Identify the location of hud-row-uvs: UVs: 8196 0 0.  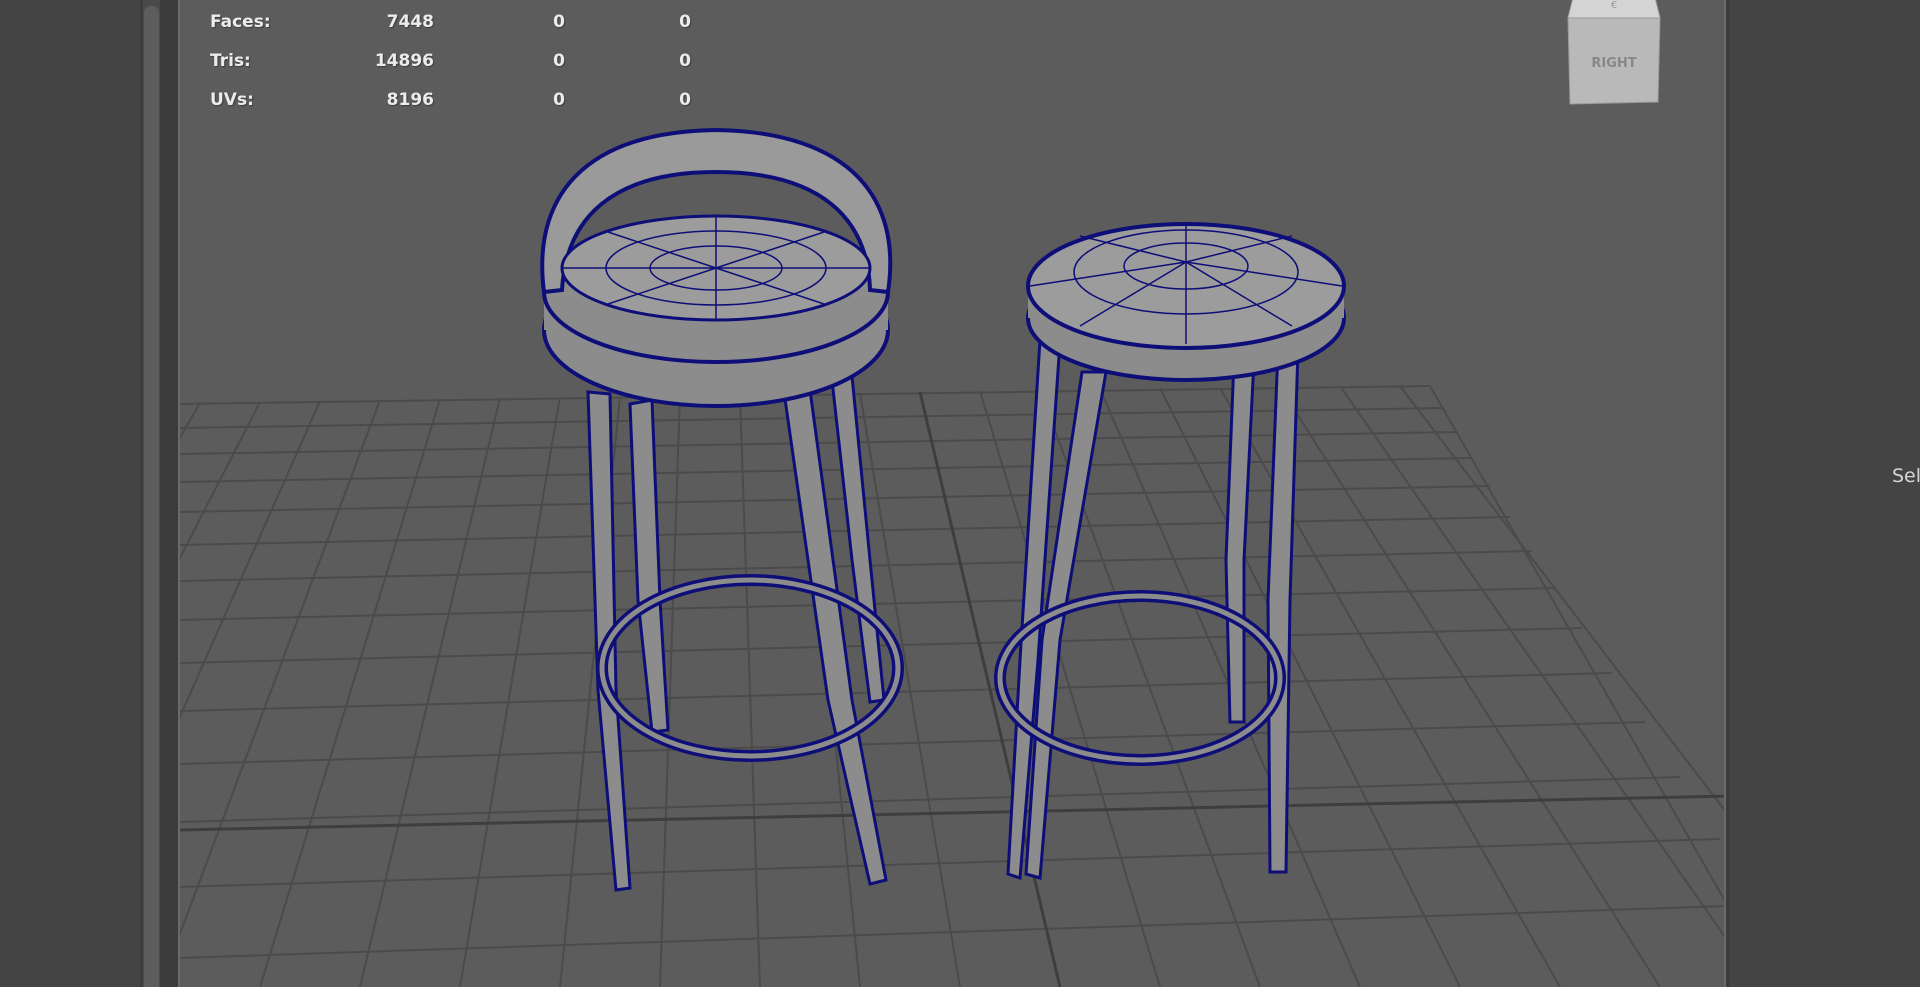
(470, 109).